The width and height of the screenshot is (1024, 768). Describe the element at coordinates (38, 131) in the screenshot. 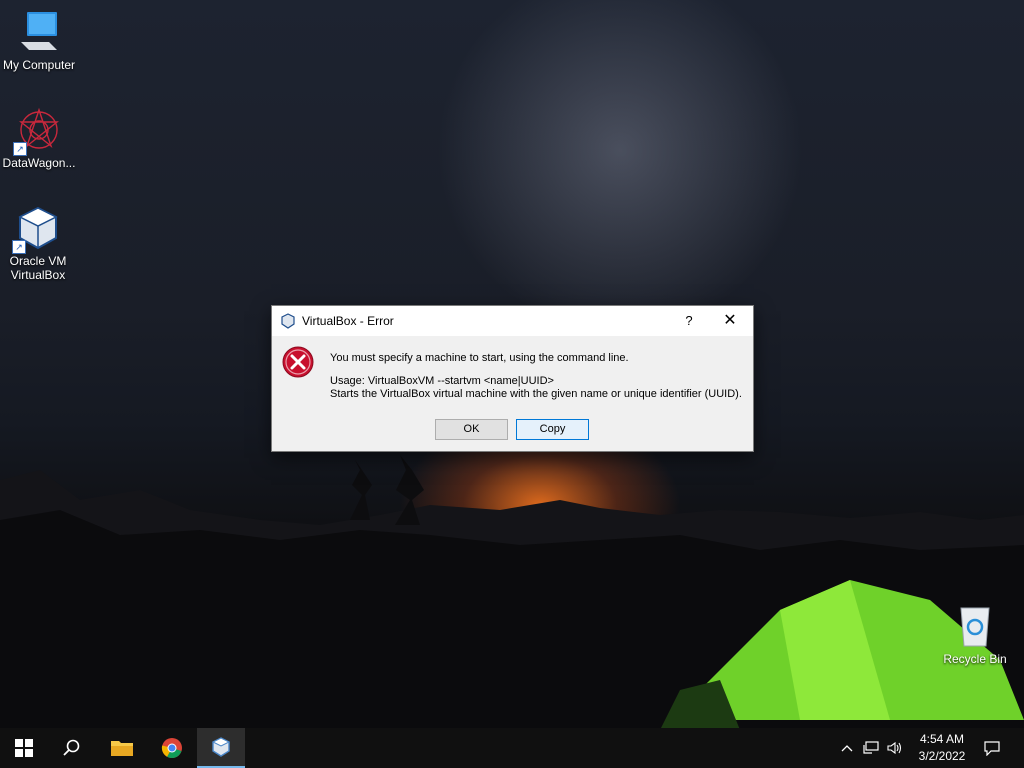

I see `datawagon-icon: ↗` at that location.